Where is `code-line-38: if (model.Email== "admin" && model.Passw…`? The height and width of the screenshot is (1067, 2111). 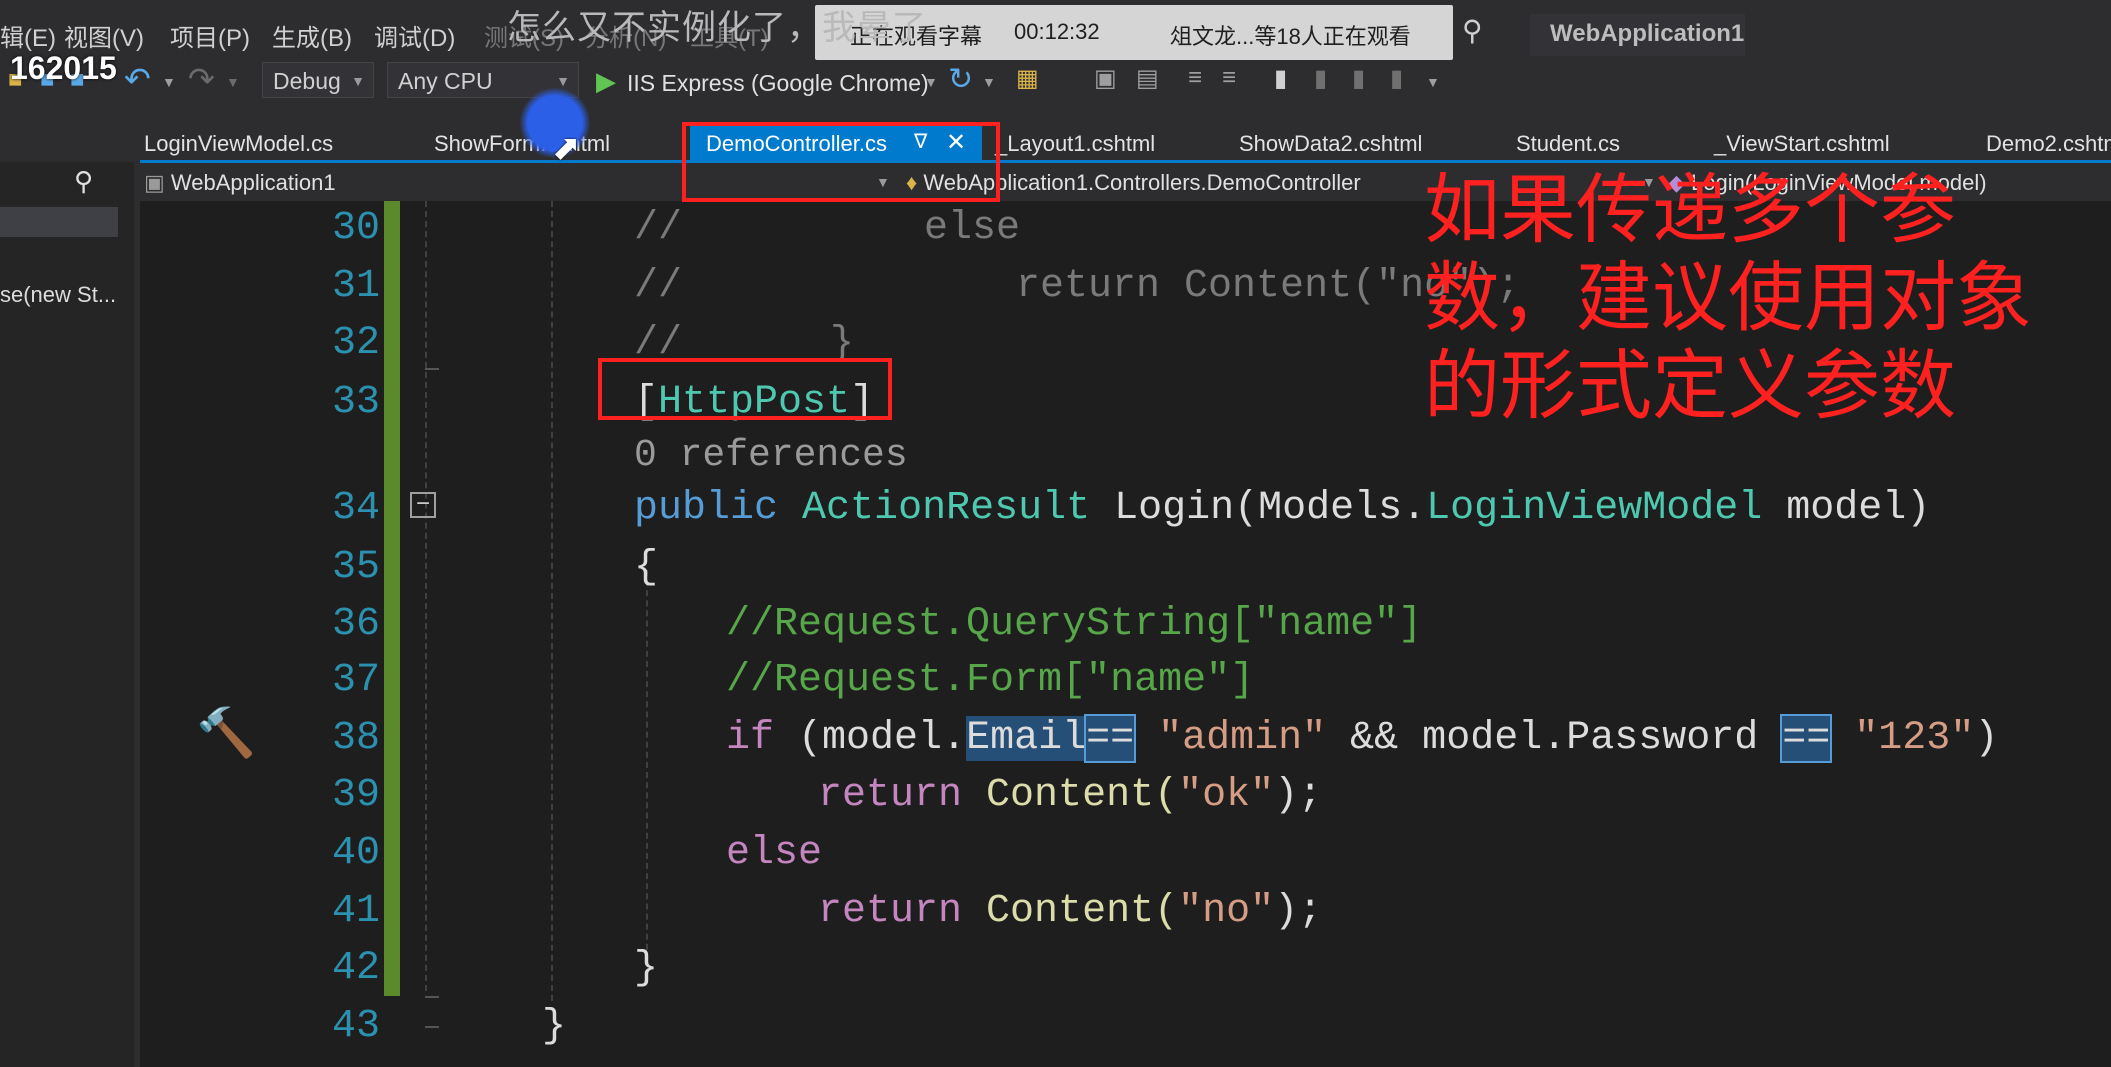 code-line-38: if (model.Email== "admin" && model.Passw… is located at coordinates (1362, 738).